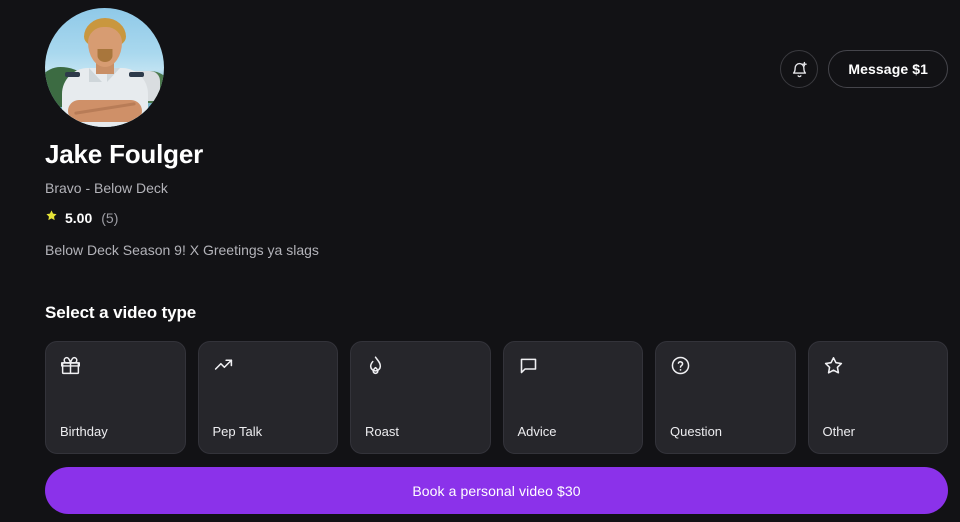 This screenshot has width=960, height=522. I want to click on bell-plus-icon, so click(799, 69).